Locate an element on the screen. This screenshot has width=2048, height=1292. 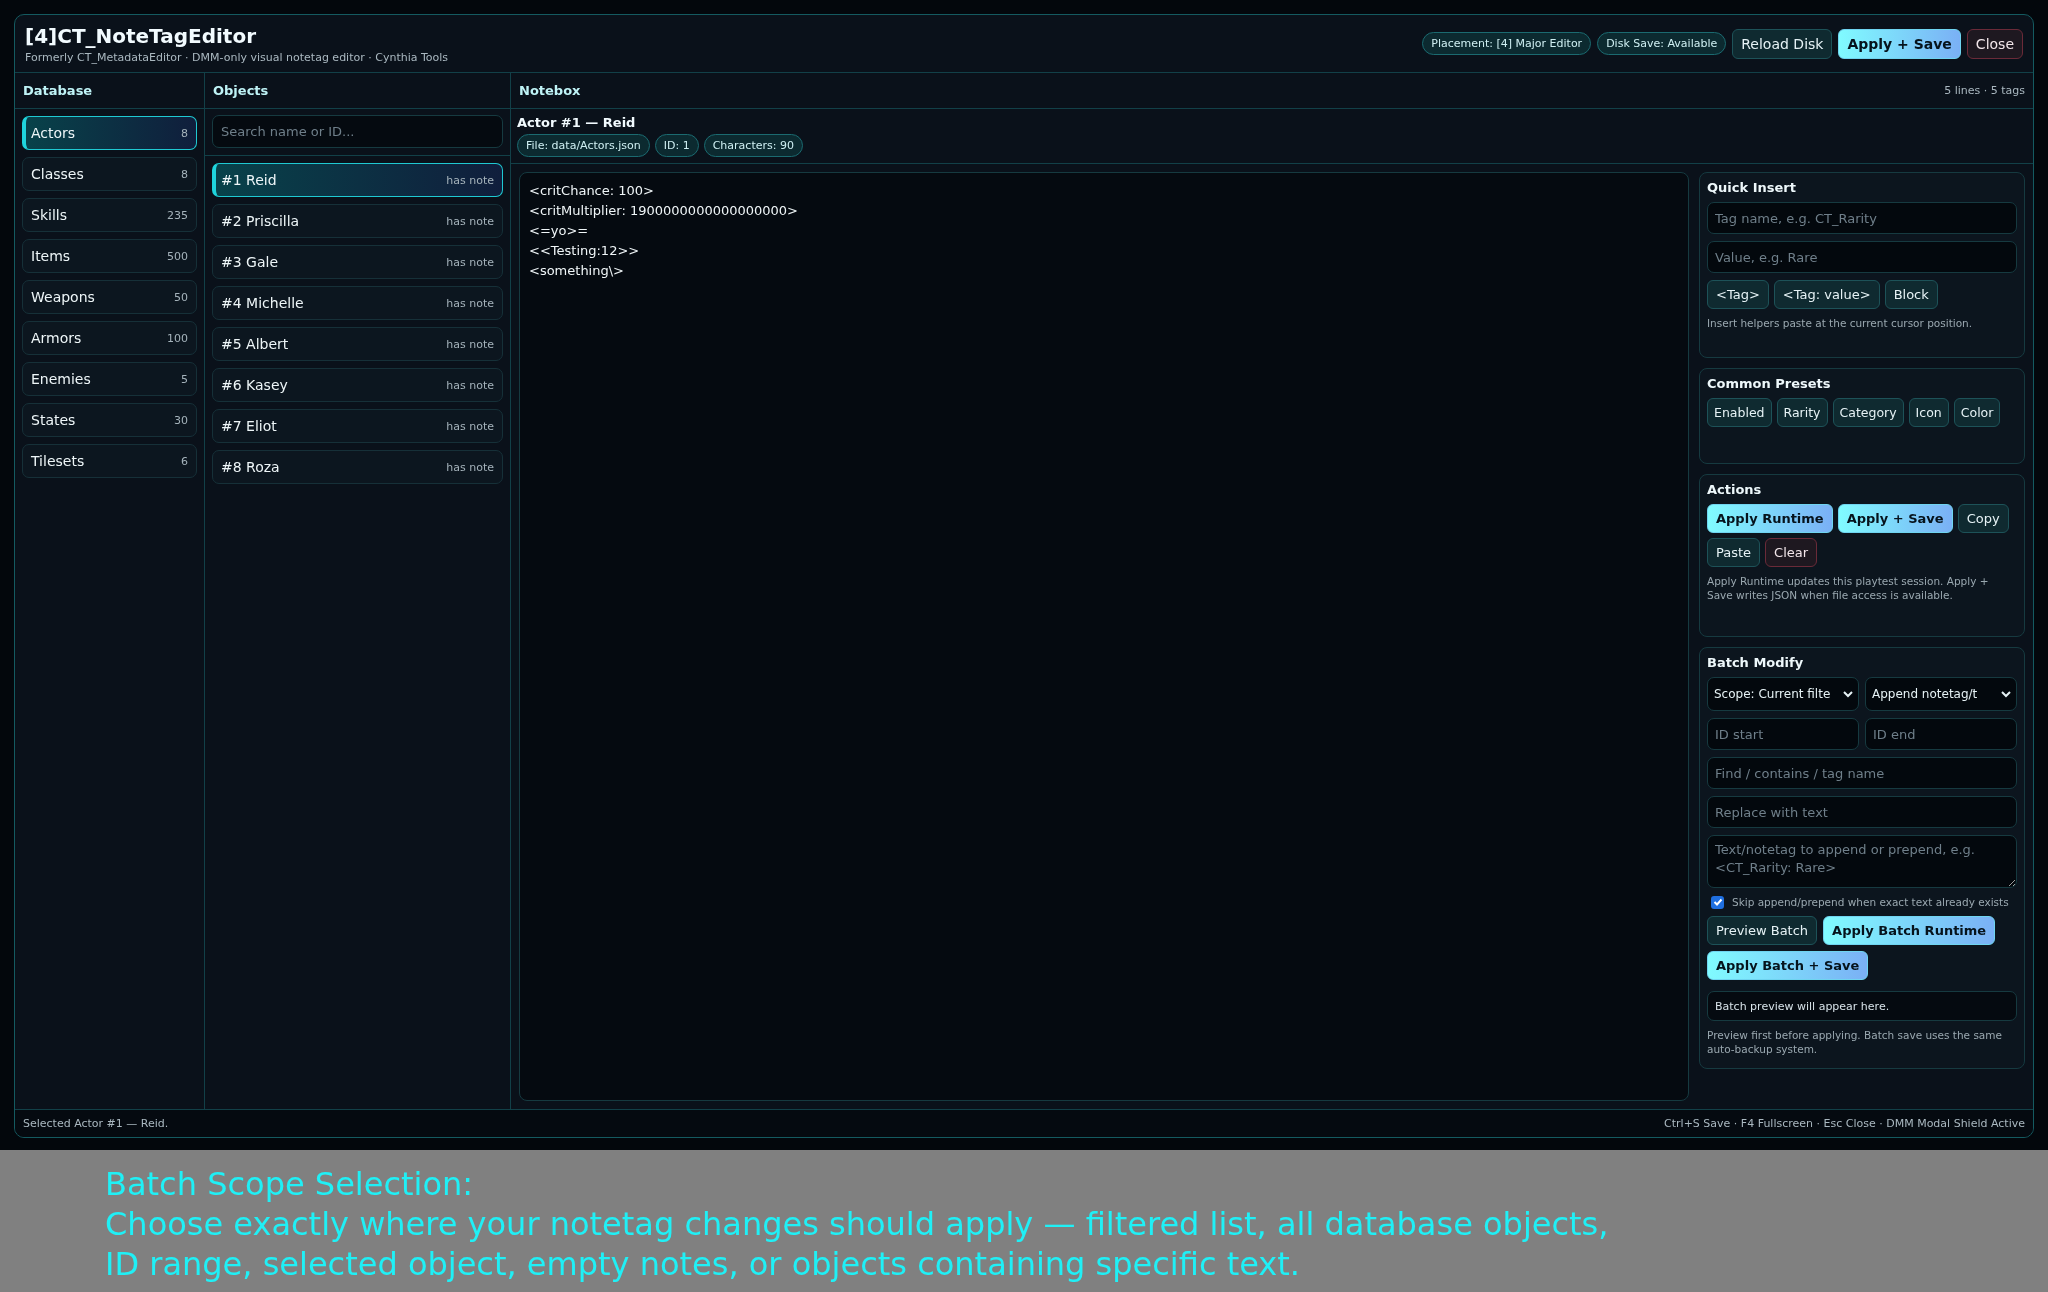
input-field: Value, e.g. Rare is located at coordinates (1862, 257).